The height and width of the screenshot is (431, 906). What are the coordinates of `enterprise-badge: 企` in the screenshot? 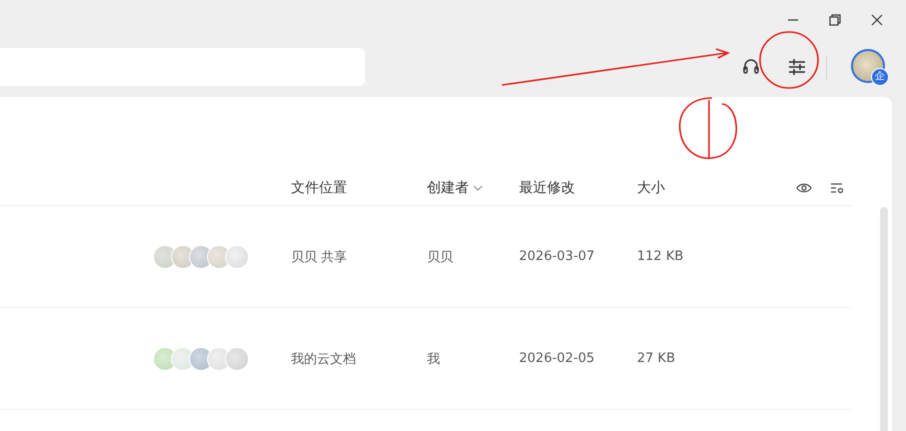 It's located at (880, 77).